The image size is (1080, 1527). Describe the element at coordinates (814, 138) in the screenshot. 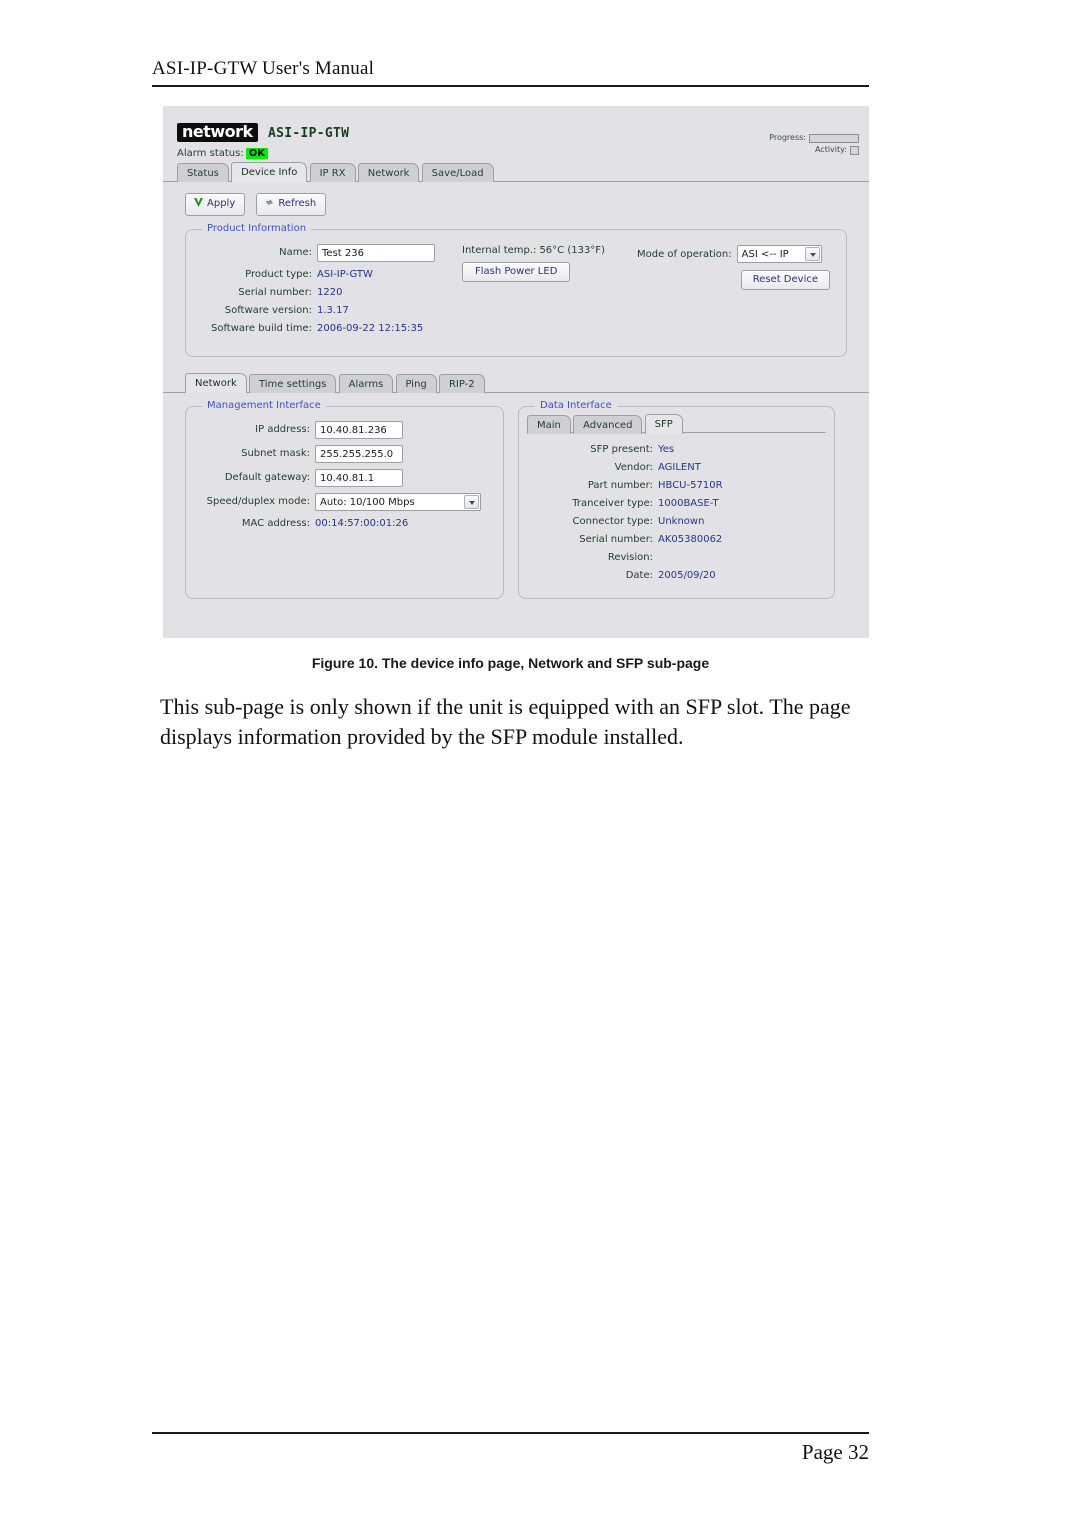

I see `progress-indicator: Progress:` at that location.